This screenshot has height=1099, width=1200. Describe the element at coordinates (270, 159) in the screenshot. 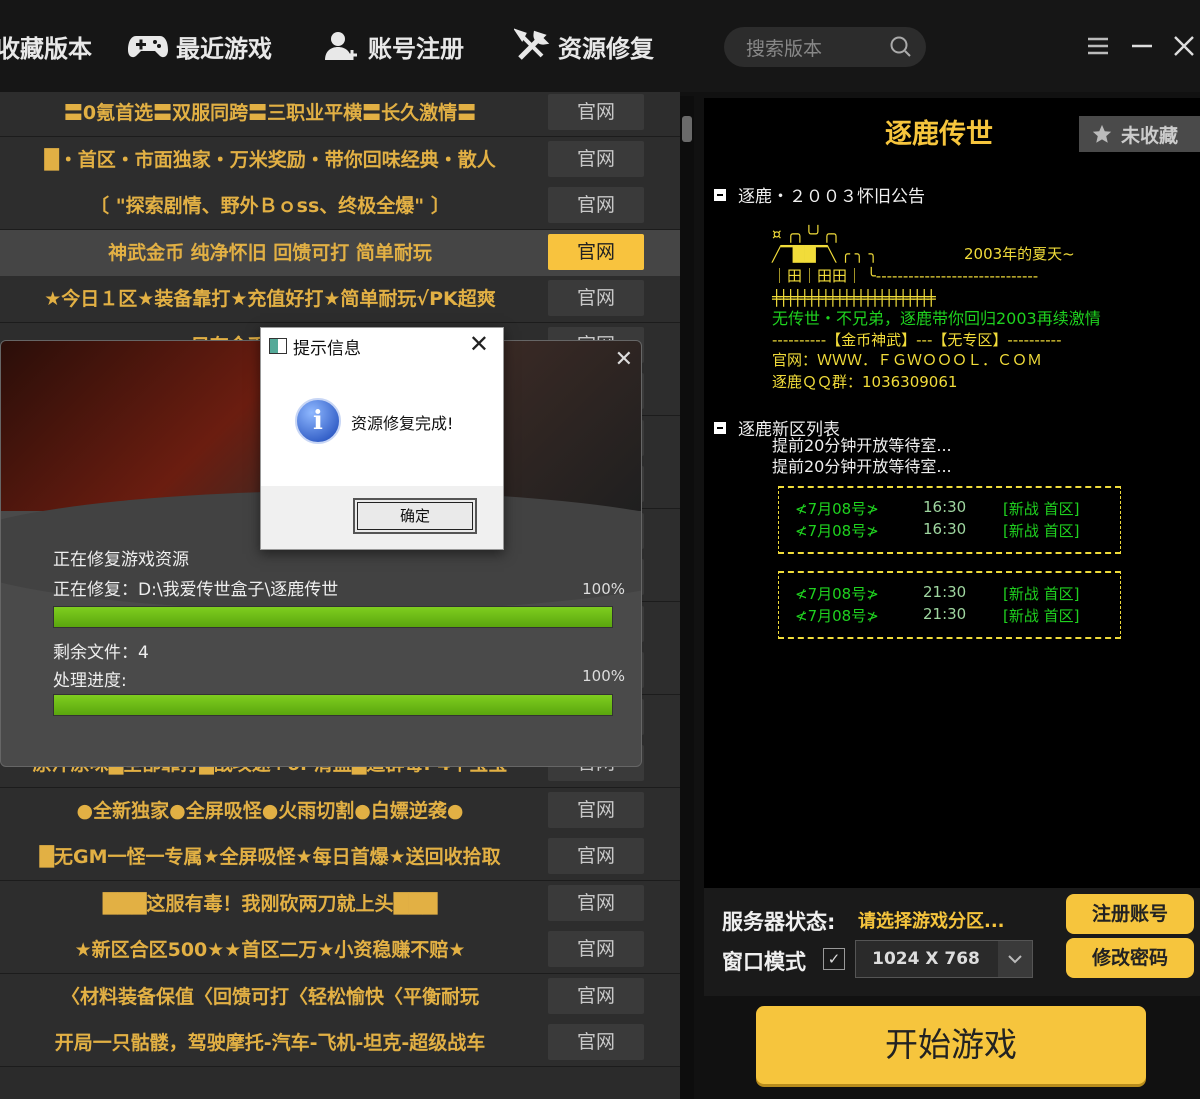

I see `server-row-title: █・首区・市面独家・万米奖励・带你回味经典・散人` at that location.